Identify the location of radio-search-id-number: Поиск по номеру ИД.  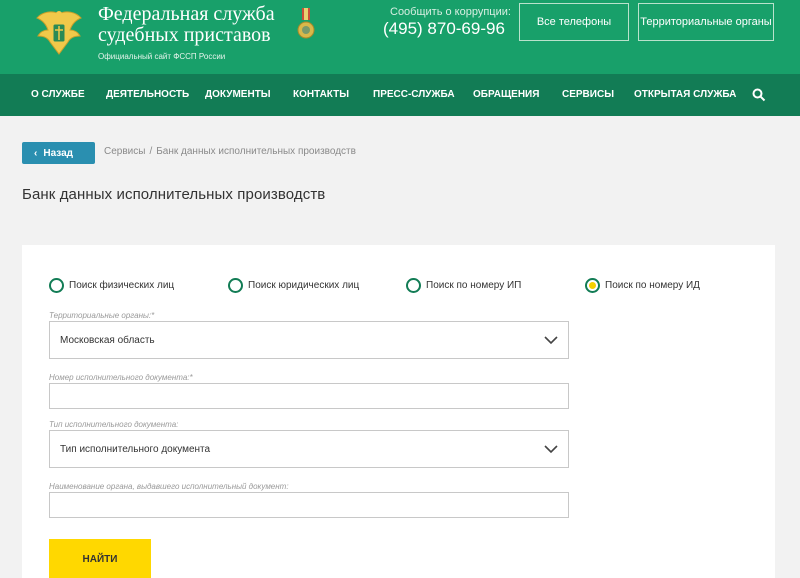
(642, 285).